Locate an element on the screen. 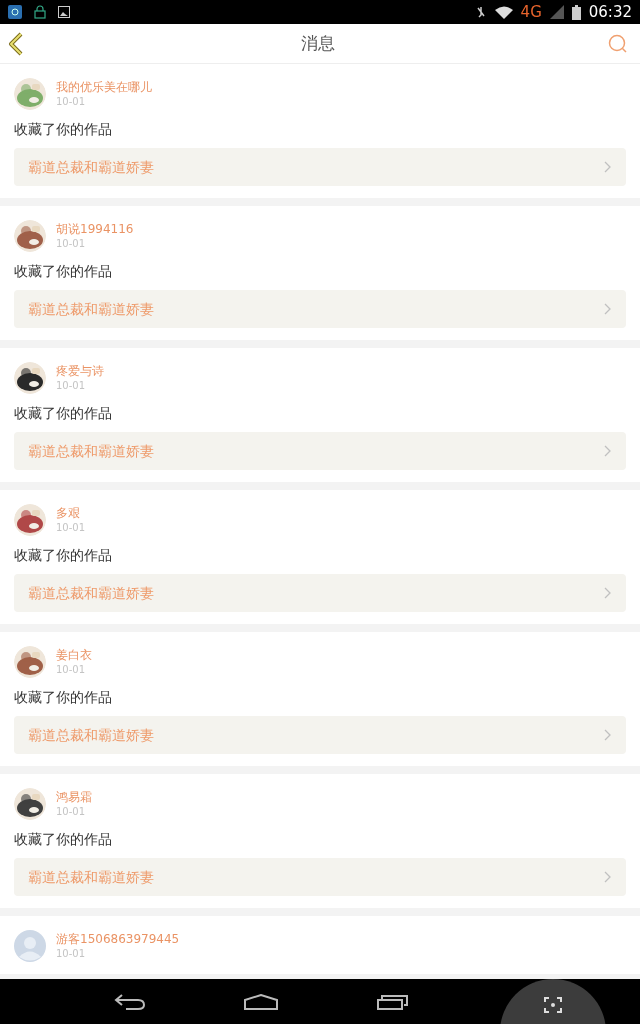 The height and width of the screenshot is (1024, 640). image-icon is located at coordinates (64, 12).